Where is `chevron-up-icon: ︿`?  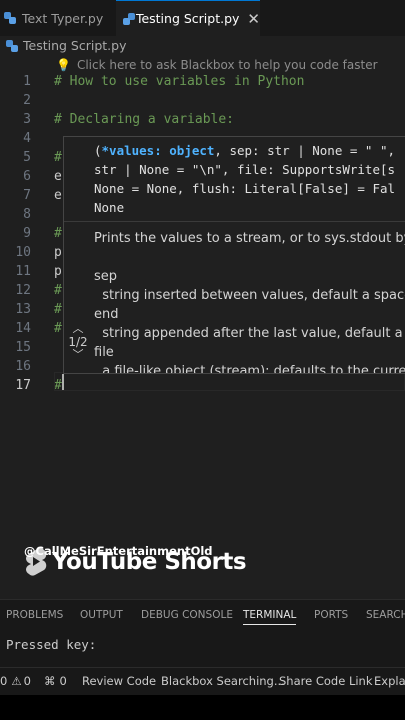
chevron-up-icon: ︿ is located at coordinates (78, 329).